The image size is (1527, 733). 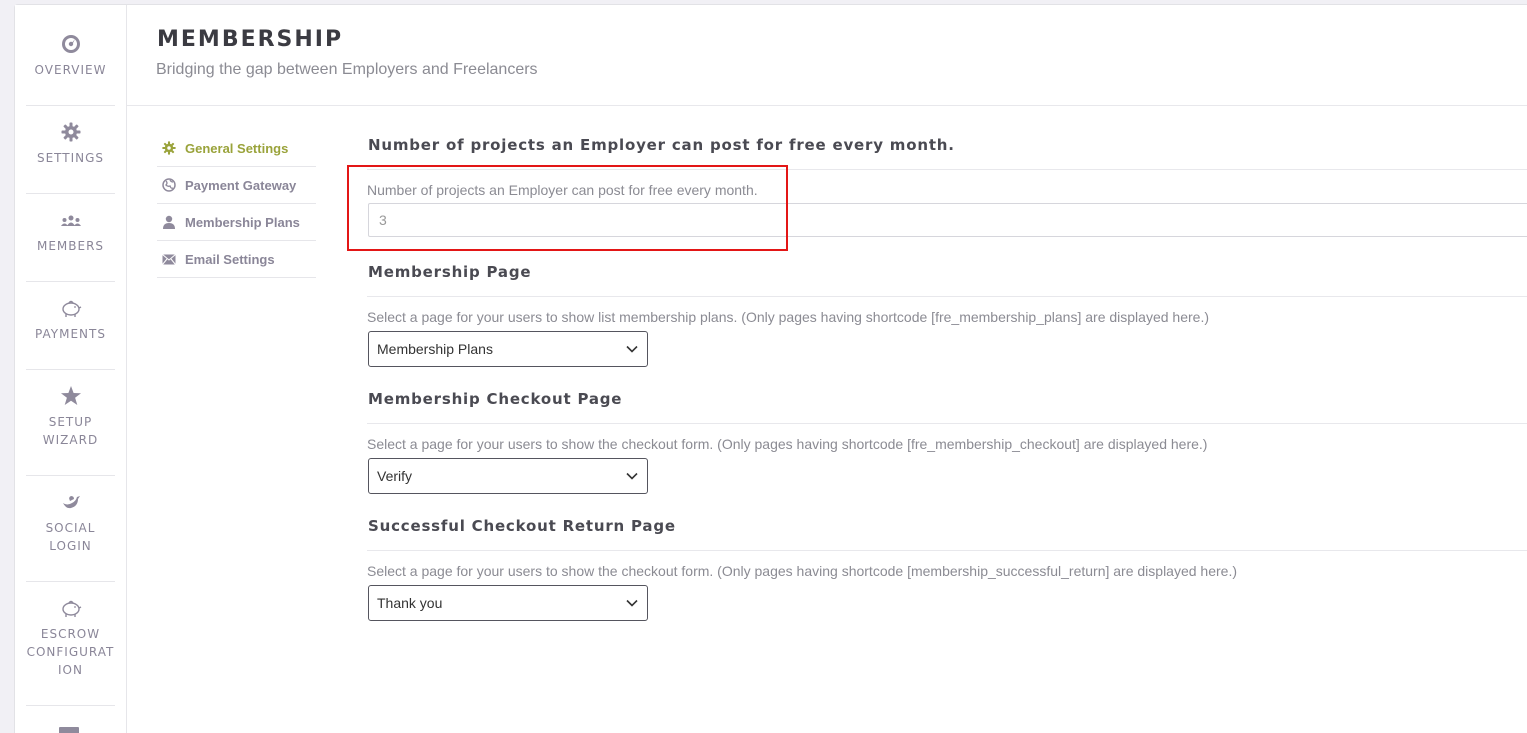 I want to click on nav-label: ESCROW CONFIGURAT ION, so click(x=70, y=652).